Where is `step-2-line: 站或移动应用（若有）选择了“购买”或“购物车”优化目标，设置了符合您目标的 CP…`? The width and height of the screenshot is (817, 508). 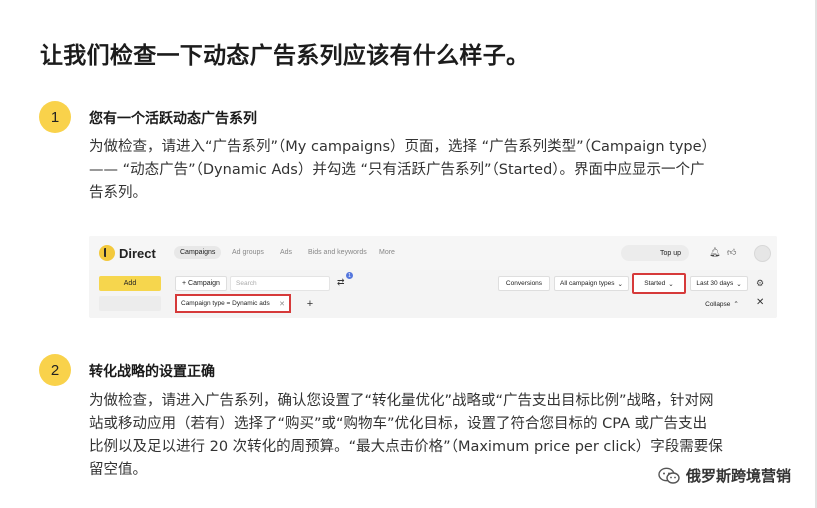 step-2-line: 站或移动应用（若有）选择了“购买”或“购物车”优化目标，设置了符合您目标的 CP… is located at coordinates (398, 424).